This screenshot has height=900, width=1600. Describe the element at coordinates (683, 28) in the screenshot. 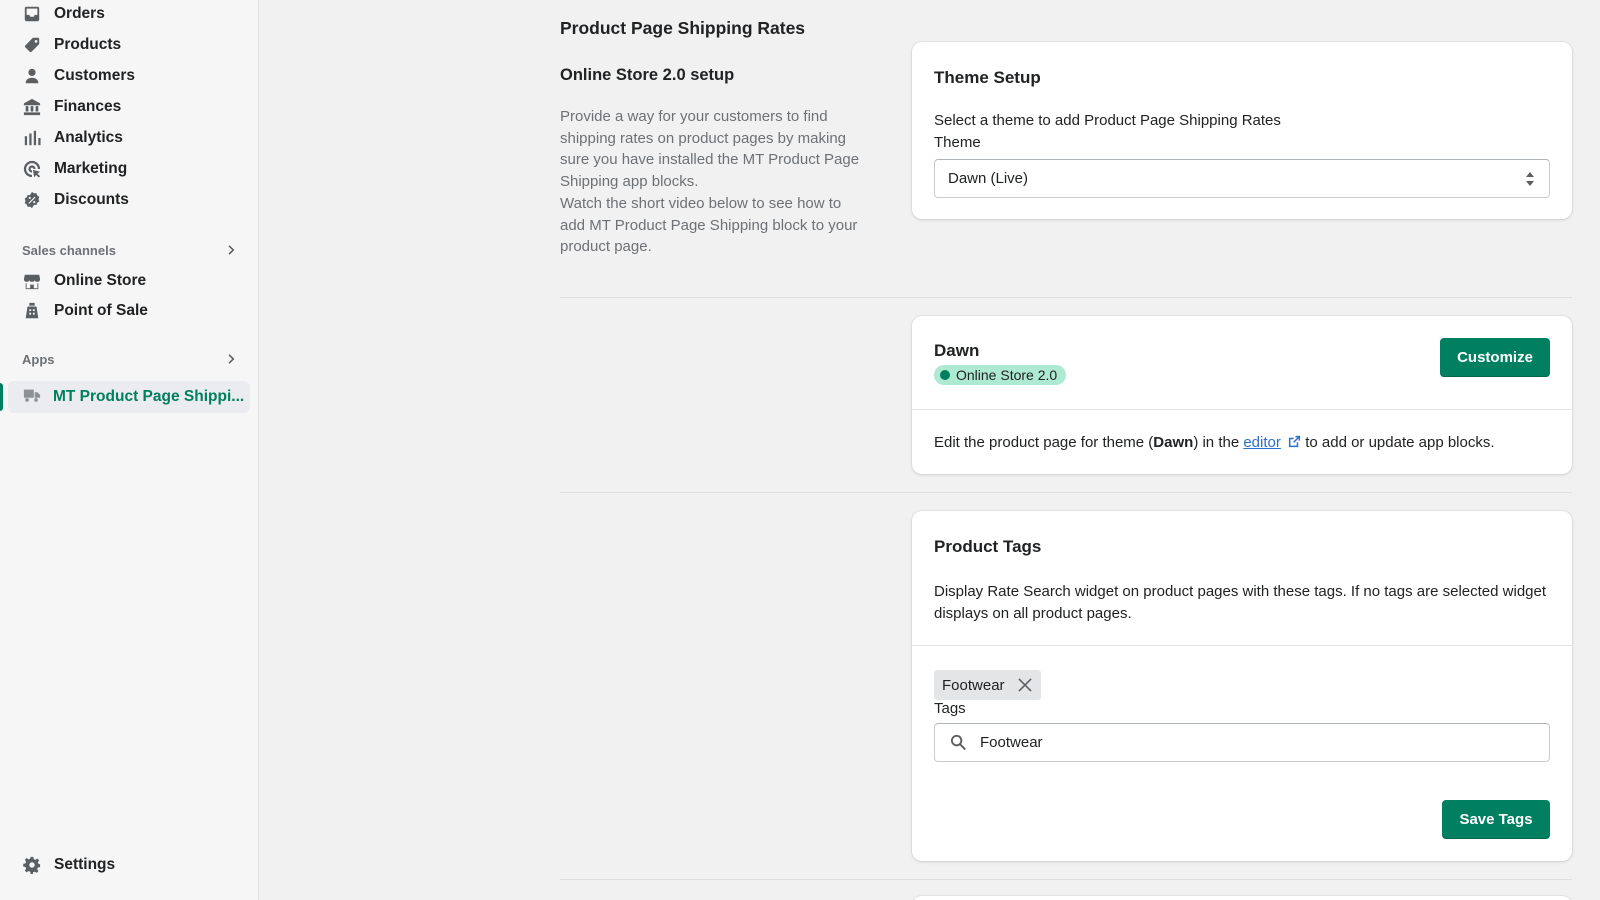

I see `page-title: Product Page Shipping Rates` at that location.